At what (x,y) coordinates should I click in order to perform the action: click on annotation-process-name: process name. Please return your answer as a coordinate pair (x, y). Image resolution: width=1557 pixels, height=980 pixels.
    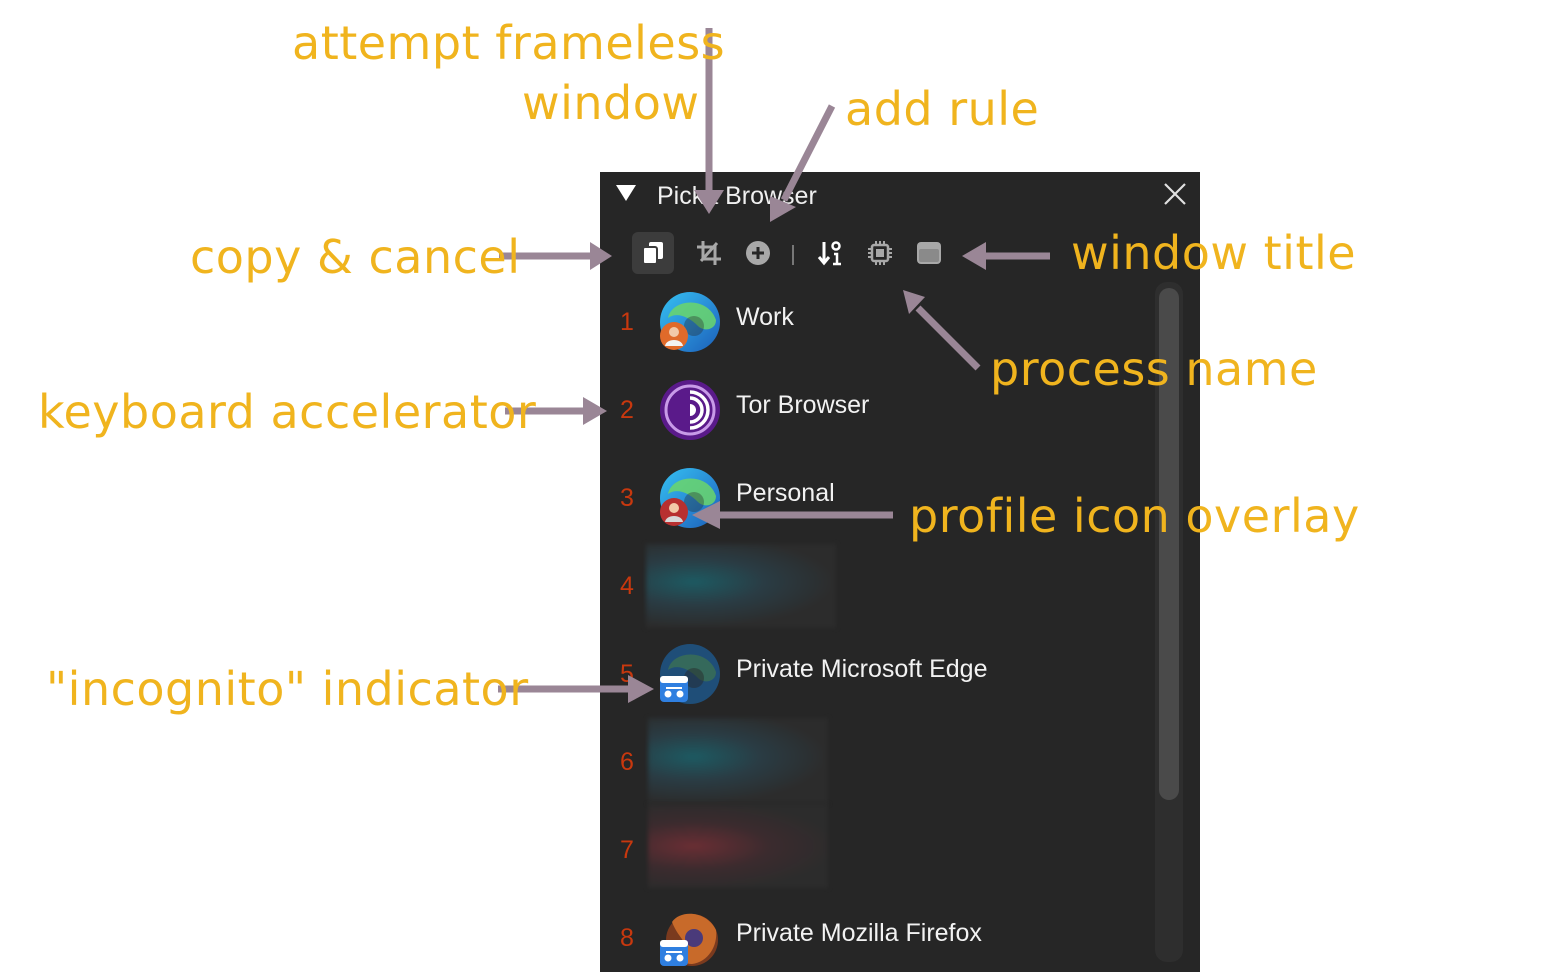
    Looking at the image, I should click on (1154, 369).